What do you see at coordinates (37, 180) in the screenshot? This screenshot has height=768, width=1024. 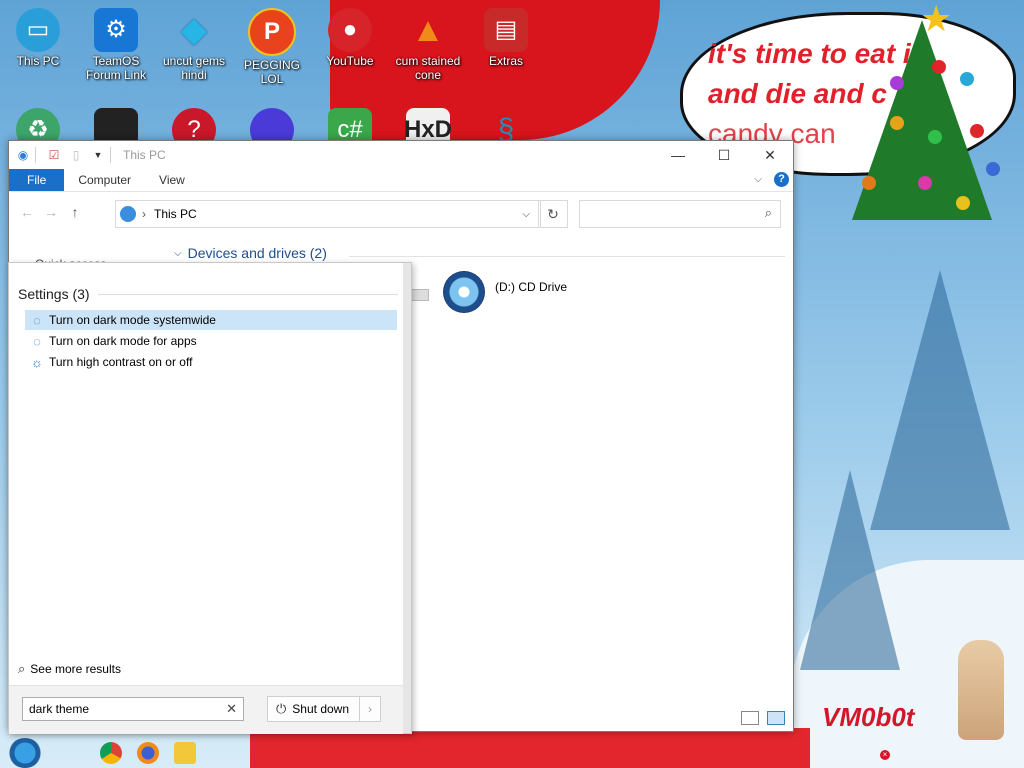 I see `tab-file: File` at bounding box center [37, 180].